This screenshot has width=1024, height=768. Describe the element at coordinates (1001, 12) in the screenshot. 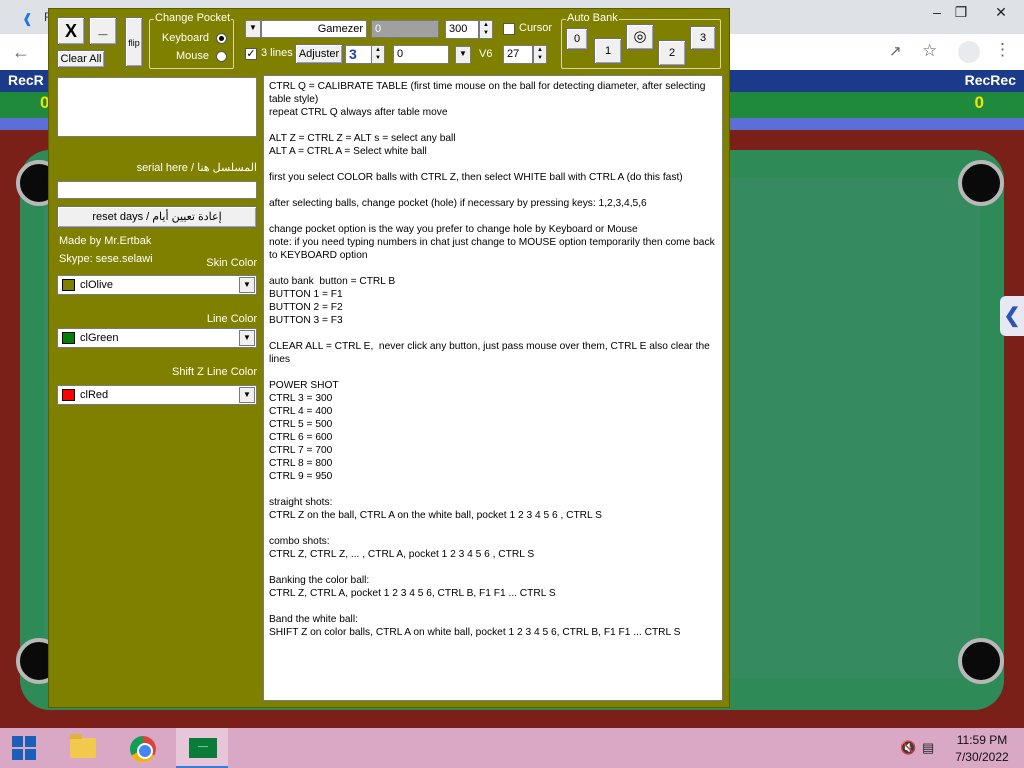

I see `window-close-button: ✕` at that location.